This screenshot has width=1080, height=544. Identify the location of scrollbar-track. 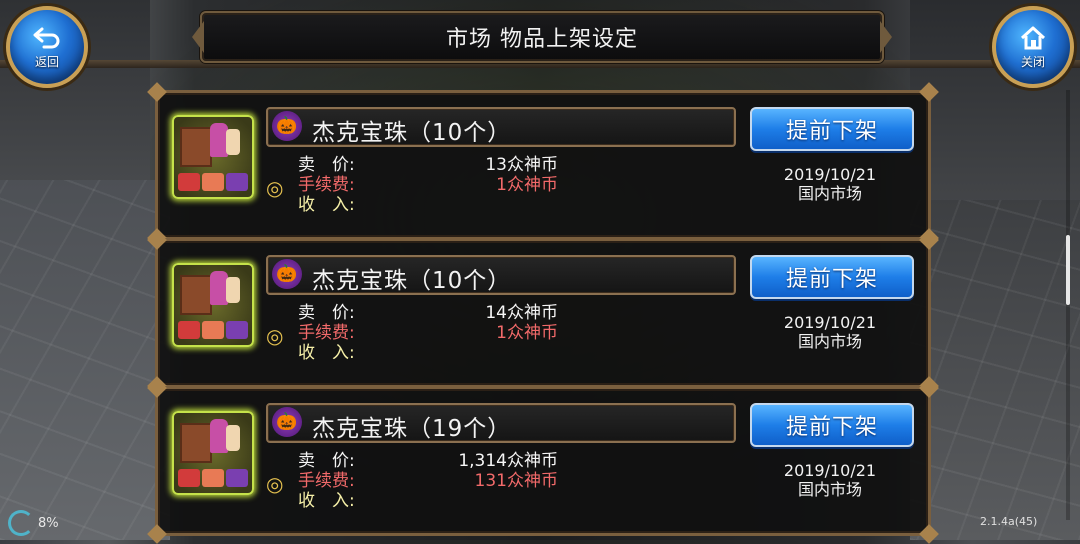
(1068, 305).